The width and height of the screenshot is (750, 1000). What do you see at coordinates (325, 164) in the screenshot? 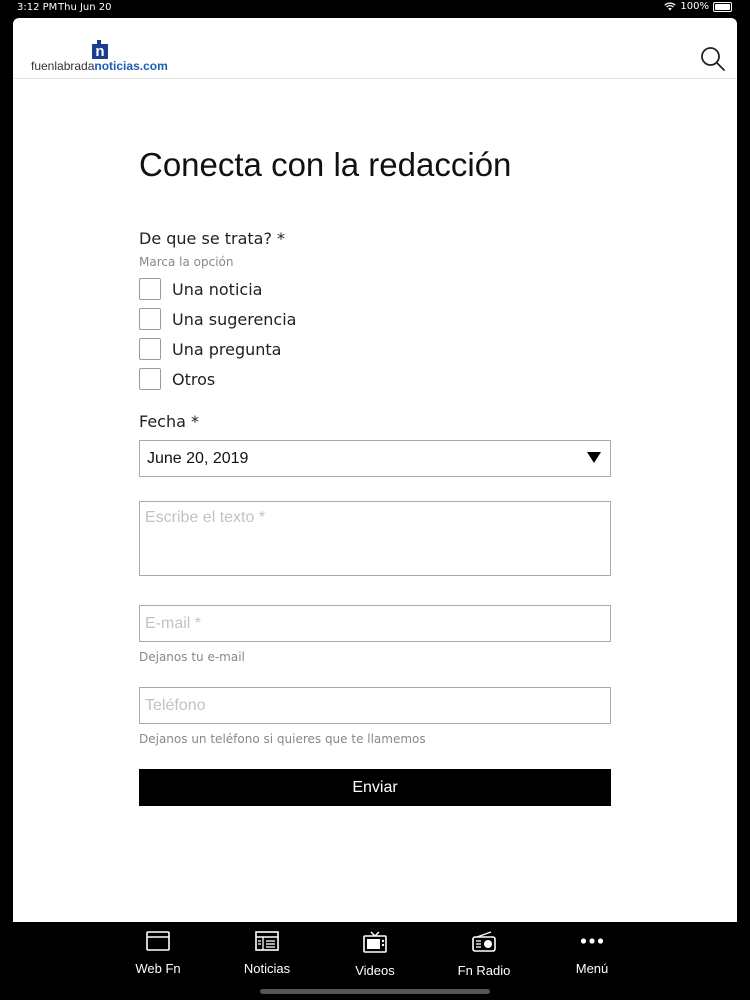
I see `page-title: Conecta con la redacción` at bounding box center [325, 164].